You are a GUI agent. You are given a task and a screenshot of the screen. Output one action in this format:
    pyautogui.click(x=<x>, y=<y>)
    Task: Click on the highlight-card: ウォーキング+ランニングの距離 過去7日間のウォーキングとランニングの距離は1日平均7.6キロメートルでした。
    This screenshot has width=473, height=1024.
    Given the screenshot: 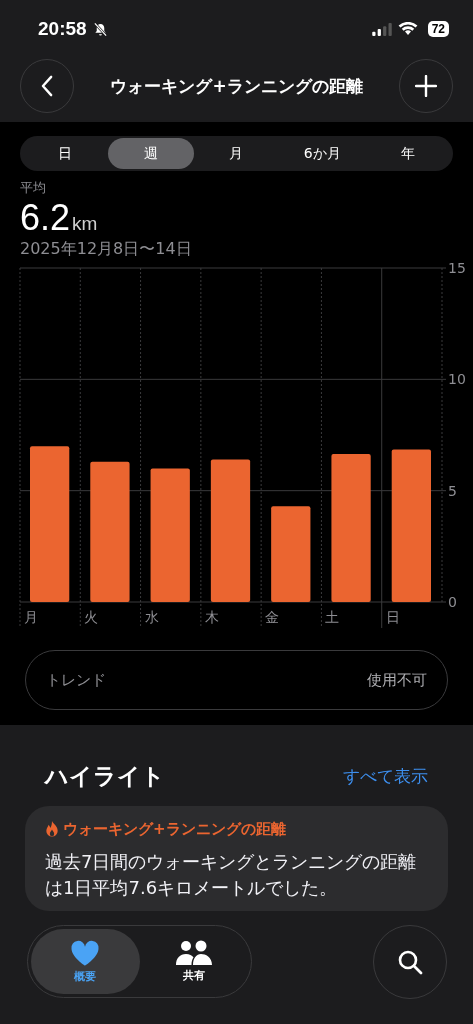 What is the action you would take?
    pyautogui.click(x=236, y=859)
    